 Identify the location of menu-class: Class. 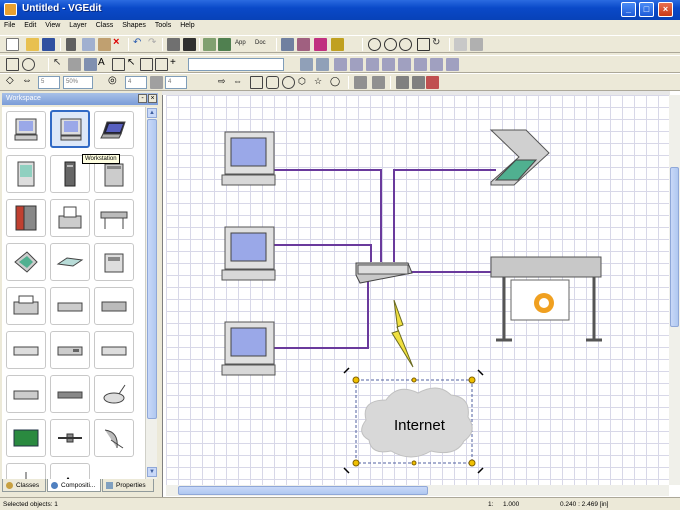
(104, 24).